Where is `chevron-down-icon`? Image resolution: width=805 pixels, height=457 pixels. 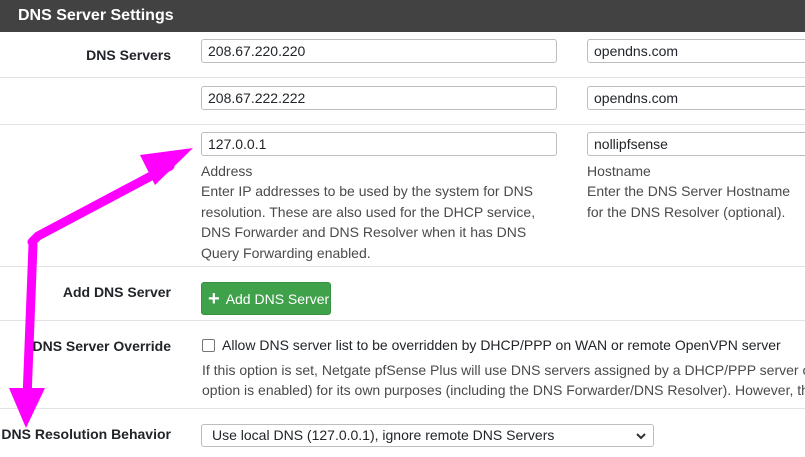 chevron-down-icon is located at coordinates (641, 436).